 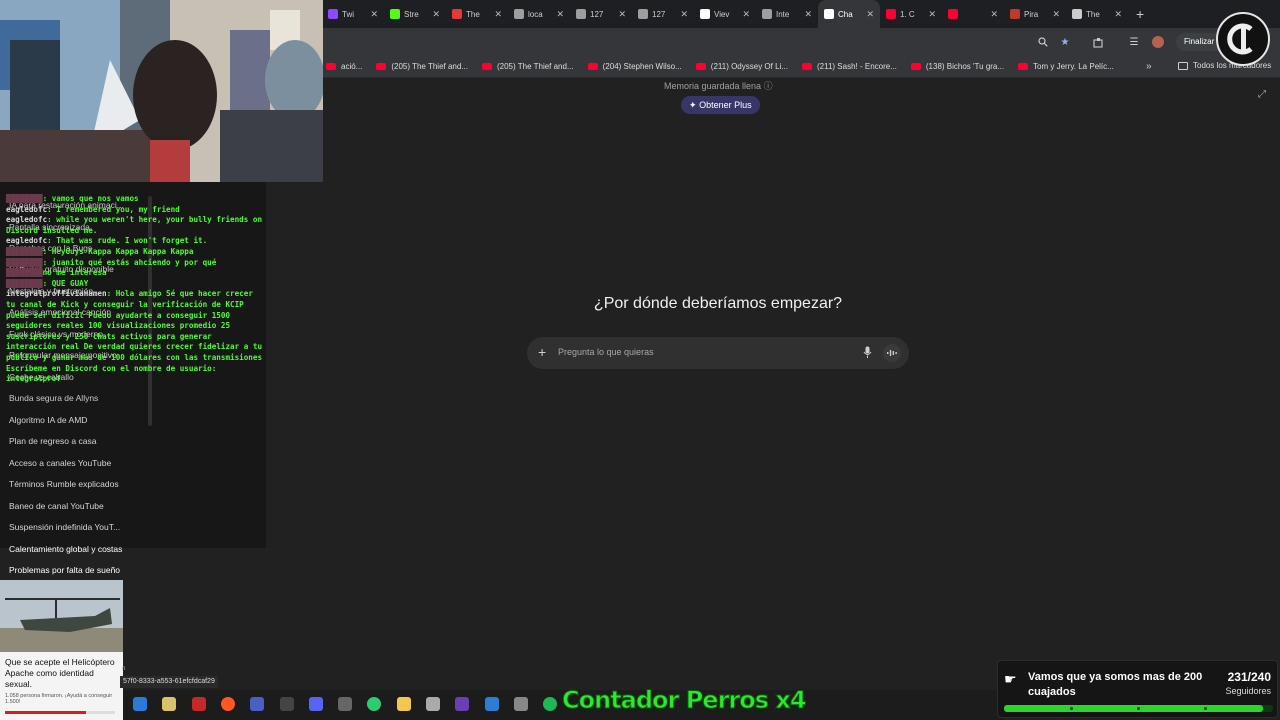 What do you see at coordinates (1134, 42) in the screenshot?
I see `reading-list-icon: ☰` at bounding box center [1134, 42].